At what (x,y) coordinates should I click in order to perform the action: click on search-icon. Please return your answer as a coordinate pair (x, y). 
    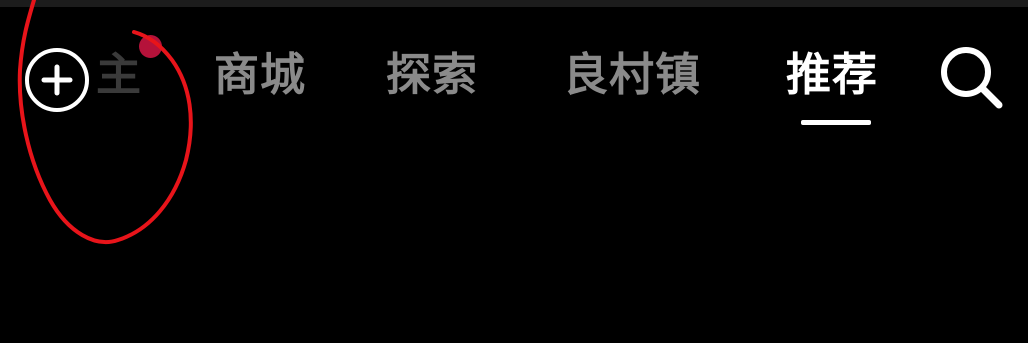
    Looking at the image, I should click on (972, 78).